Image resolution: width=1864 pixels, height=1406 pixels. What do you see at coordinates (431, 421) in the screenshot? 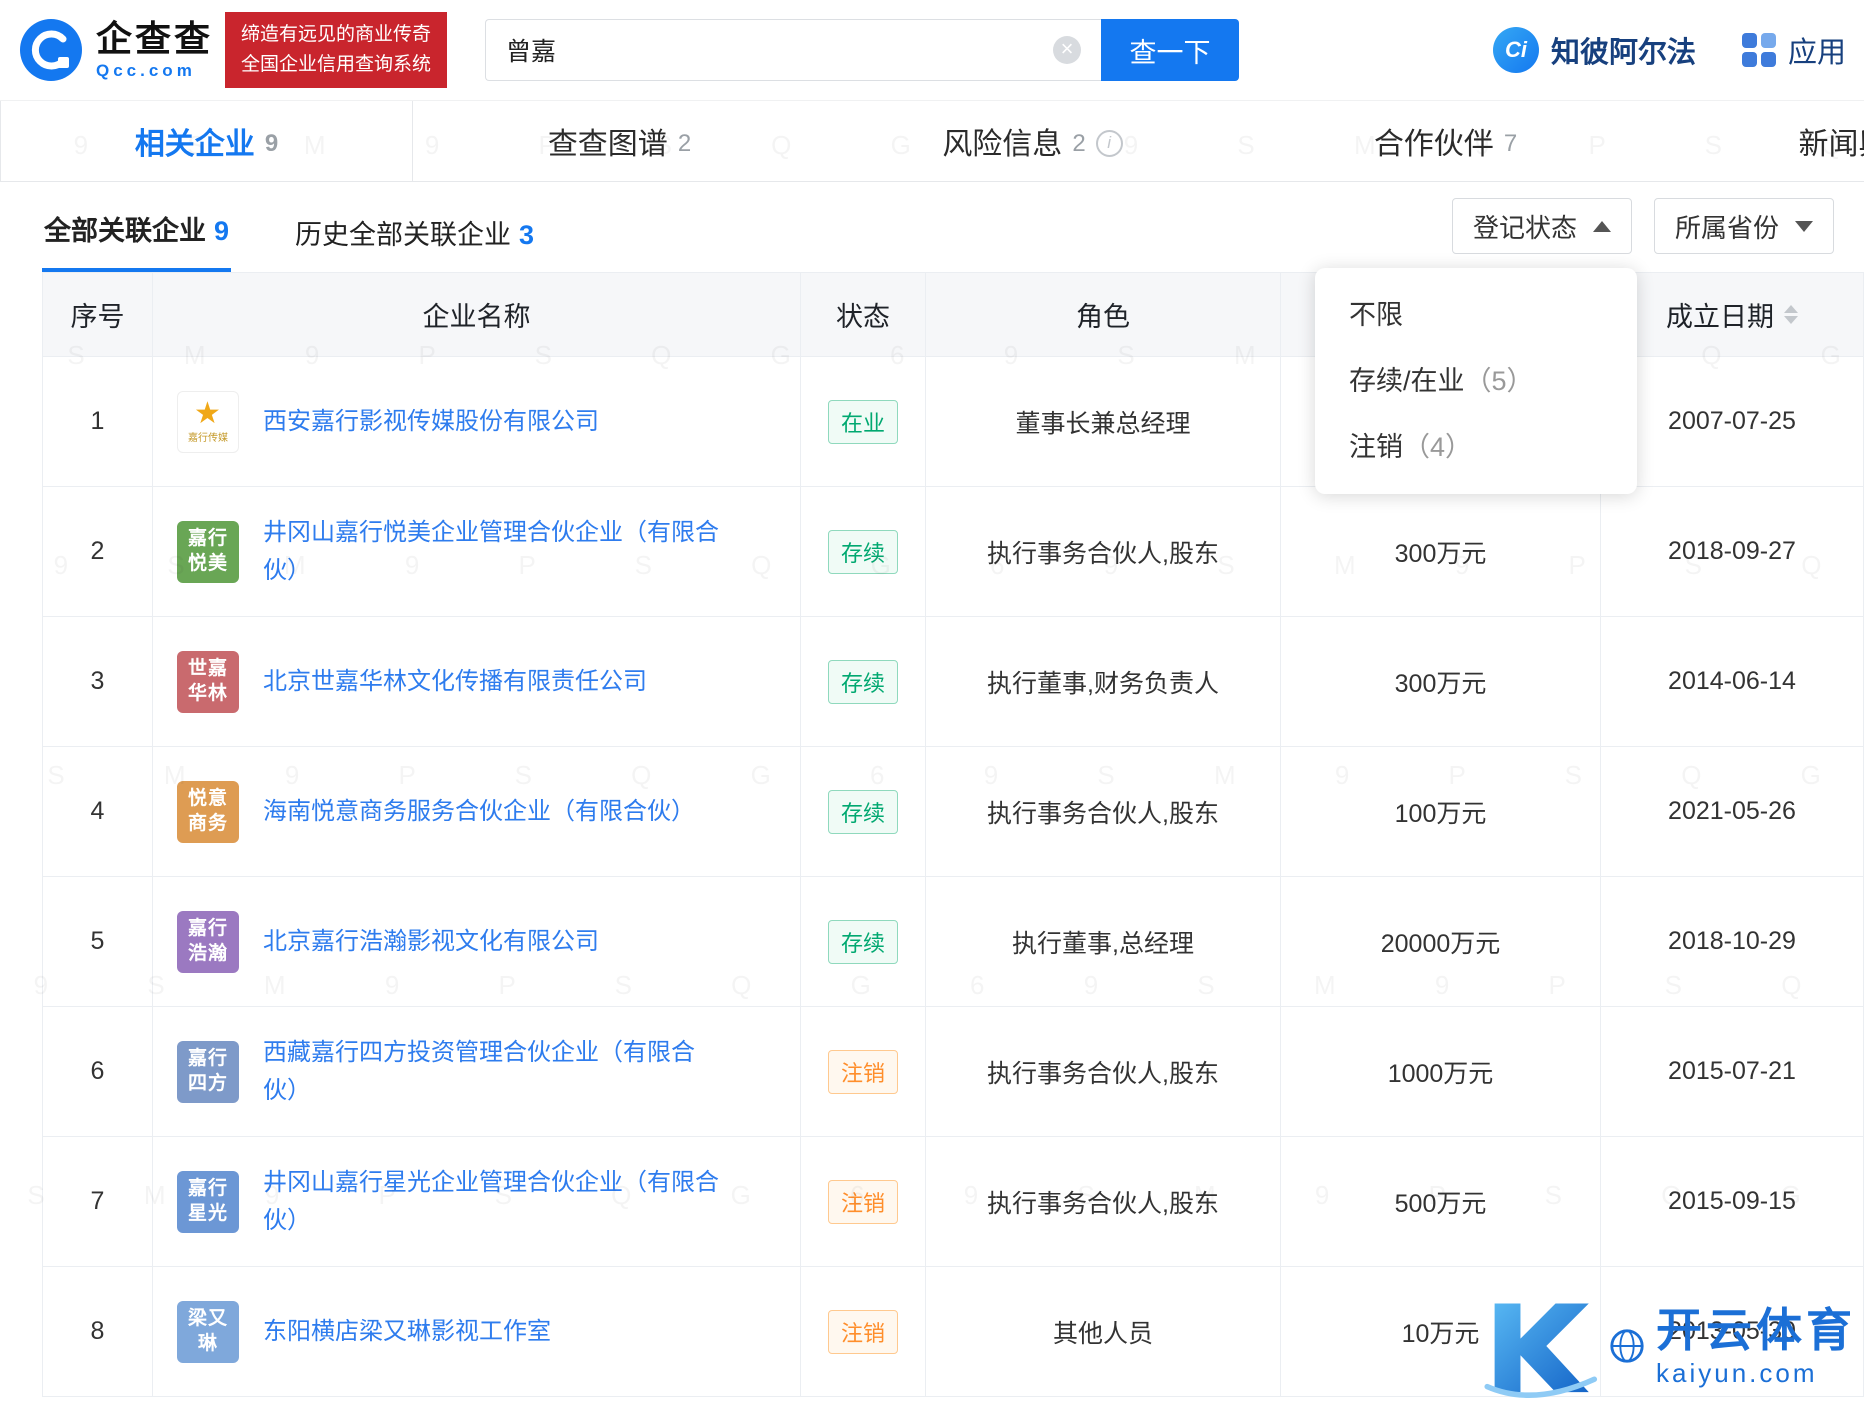
I see `company-name-link: 西安嘉行影视传媒股份有限公司` at bounding box center [431, 421].